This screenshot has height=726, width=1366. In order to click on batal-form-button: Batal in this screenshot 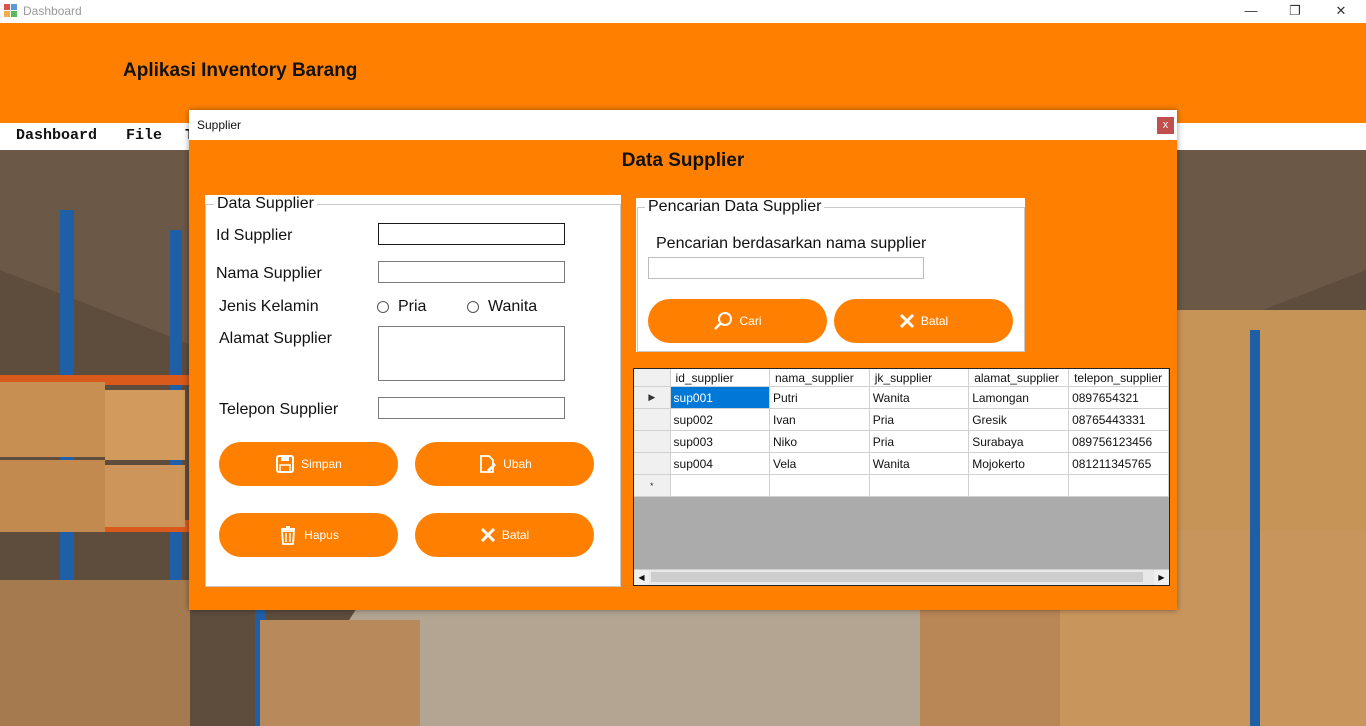, I will do `click(504, 535)`.